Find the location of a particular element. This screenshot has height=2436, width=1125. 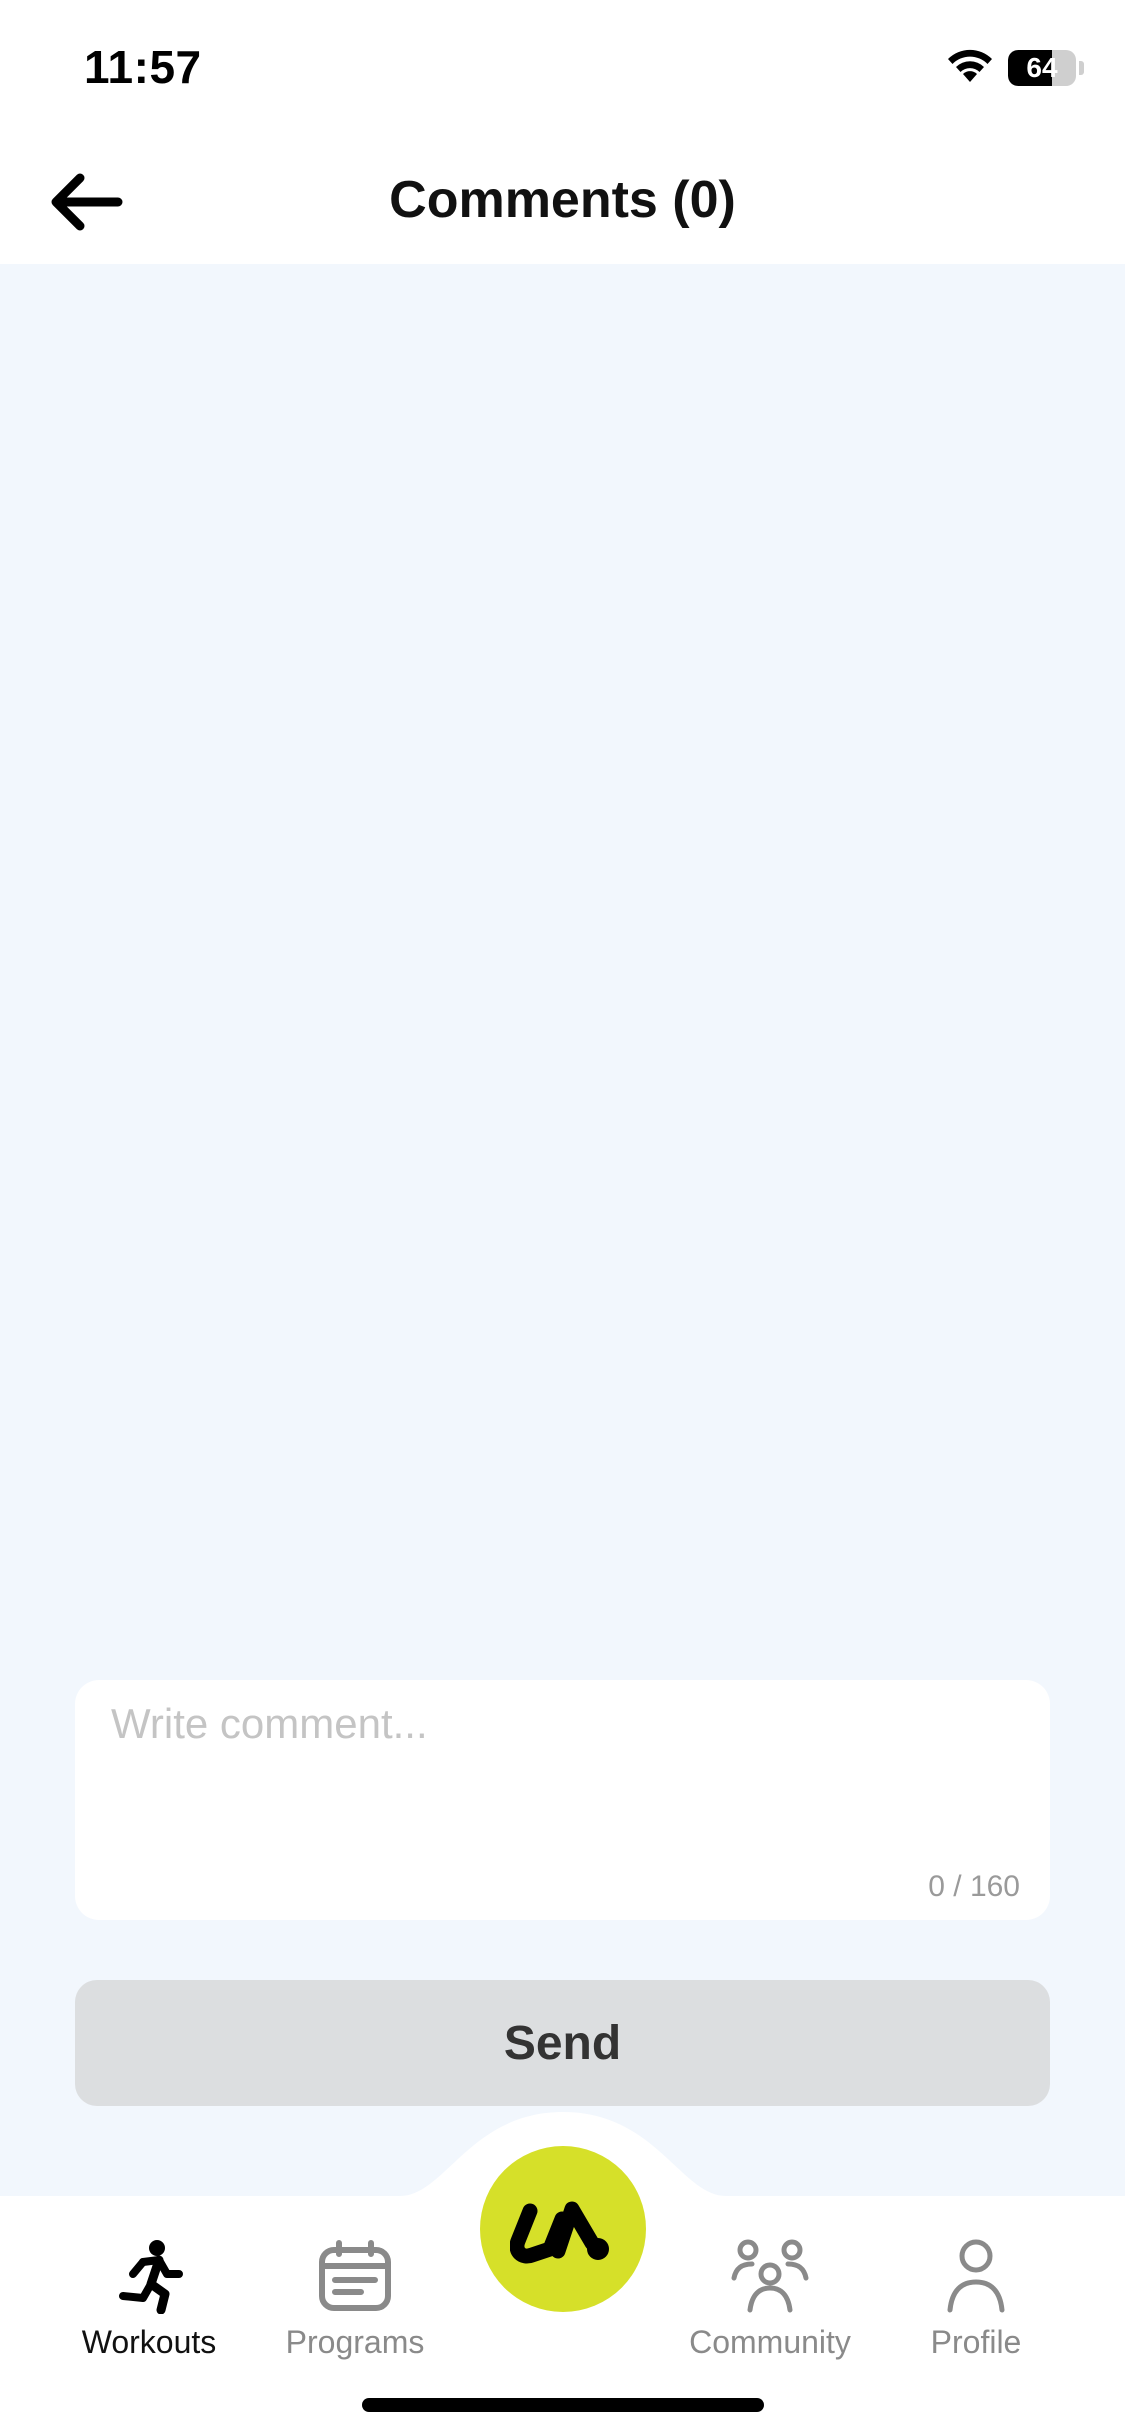

arrow-left-icon is located at coordinates (87, 202).